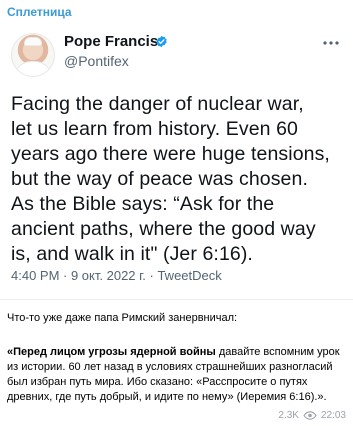 This screenshot has width=353, height=431. Describe the element at coordinates (111, 352) in the screenshot. I see `message-bold-lead: «Перед лицом угрозы ядерной войны` at that location.